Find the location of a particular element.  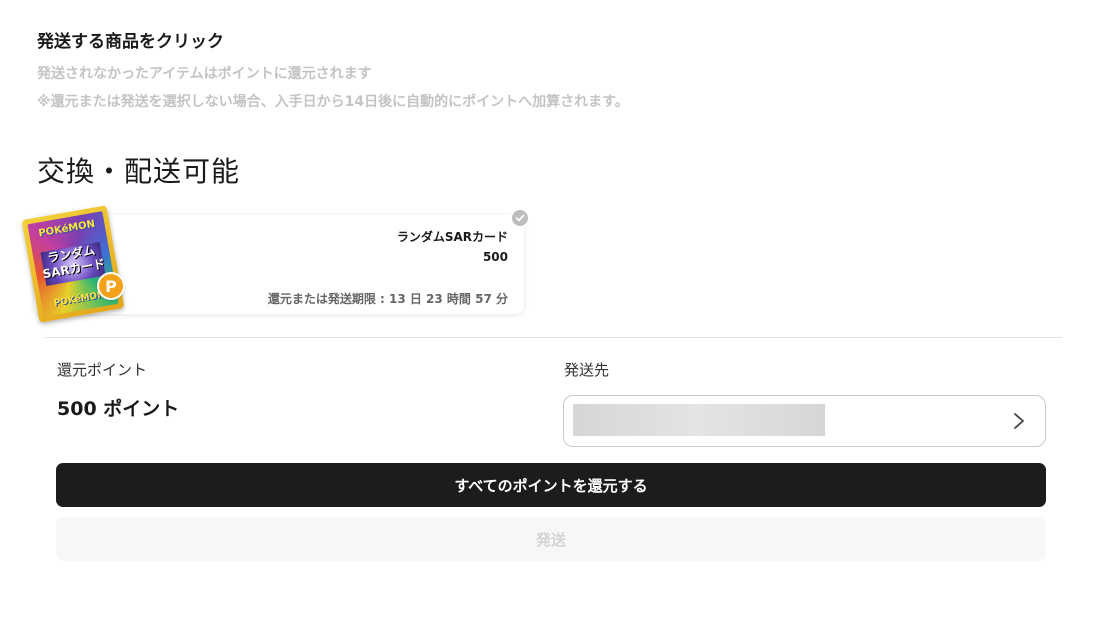

return-all-points-button: すべてのポイントを還元する is located at coordinates (551, 485).